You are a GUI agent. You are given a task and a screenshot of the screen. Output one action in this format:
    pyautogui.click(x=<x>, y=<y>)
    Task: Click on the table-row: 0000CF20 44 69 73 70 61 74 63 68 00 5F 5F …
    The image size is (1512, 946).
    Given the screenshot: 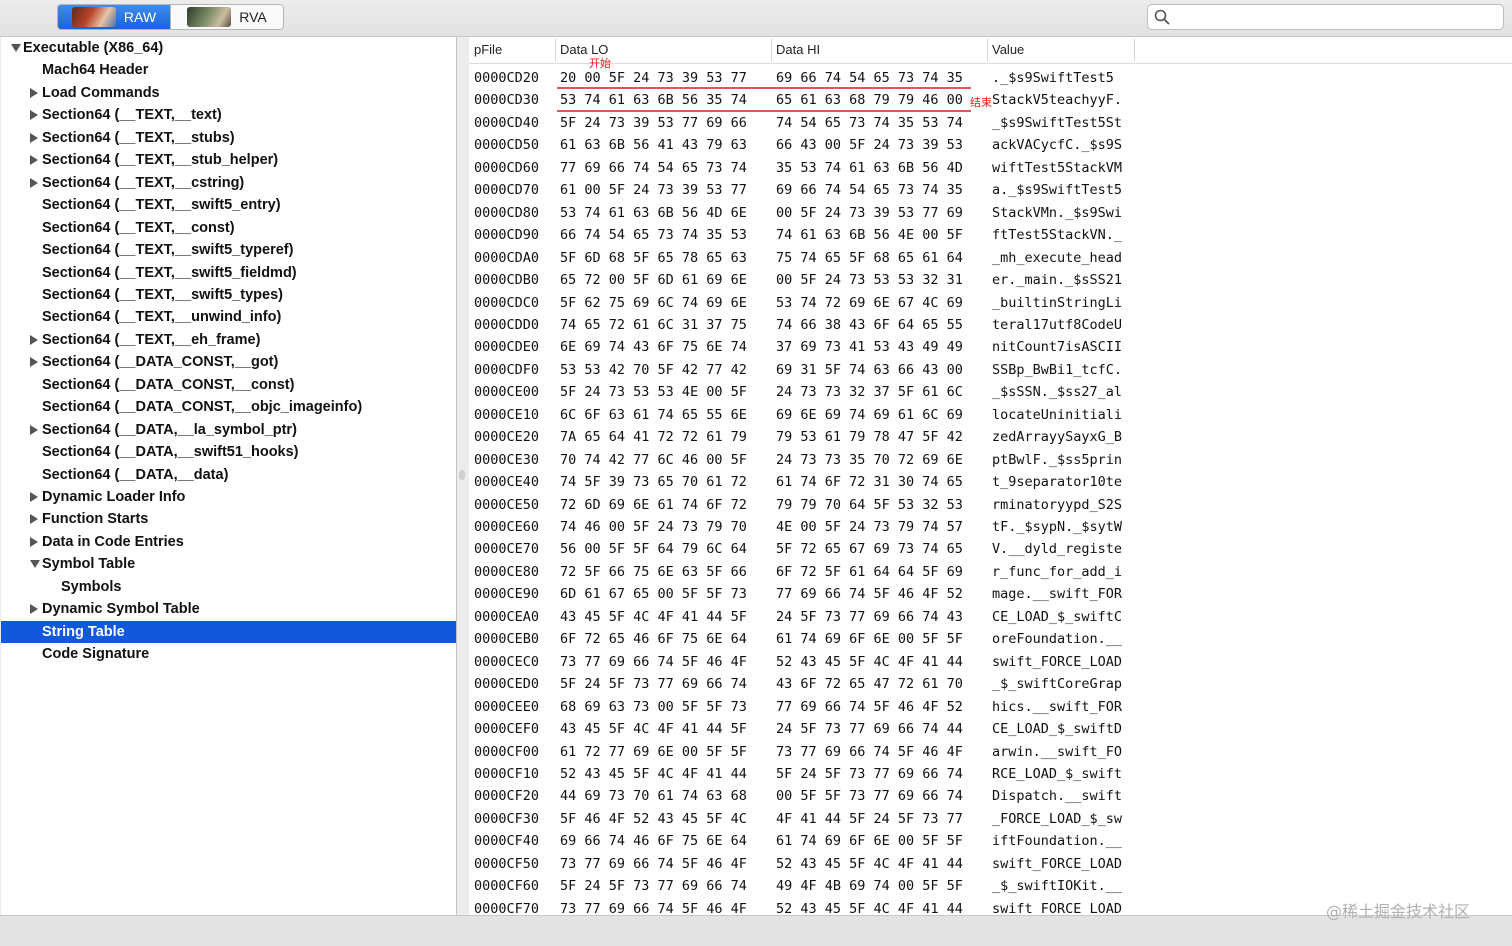 What is the action you would take?
    pyautogui.click(x=990, y=796)
    